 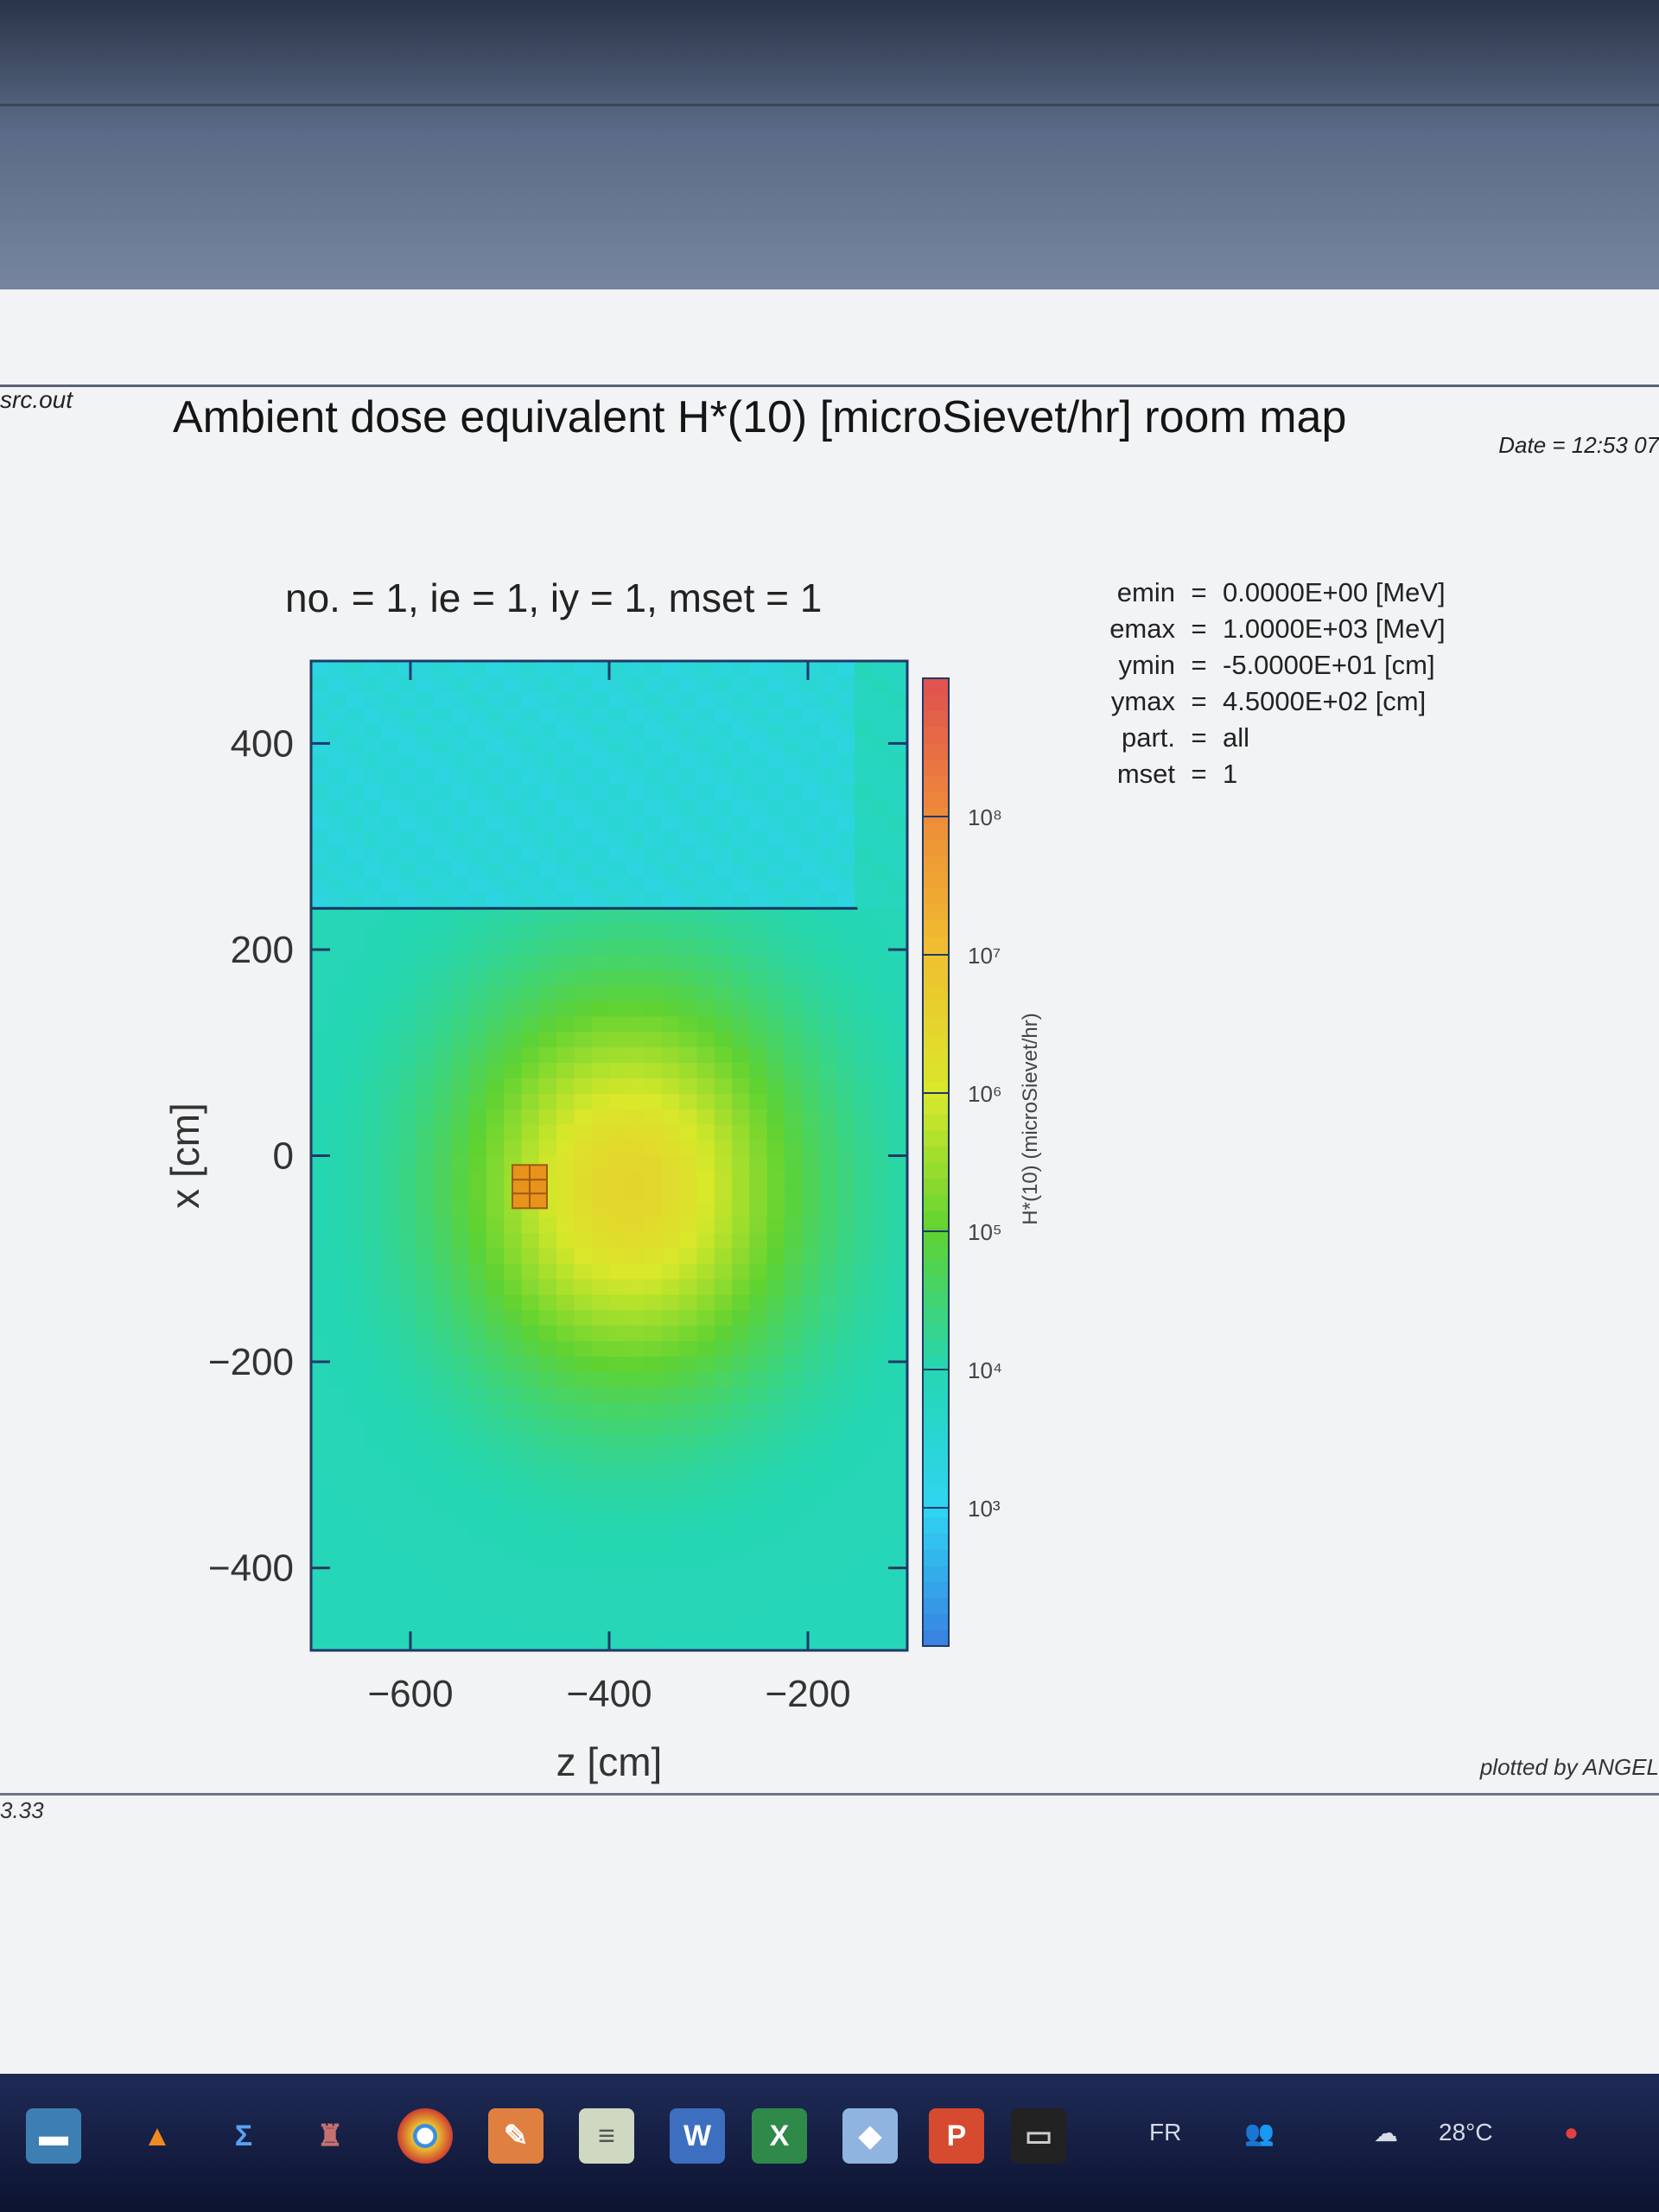 I want to click on language-indicator: FR, so click(x=1165, y=2132).